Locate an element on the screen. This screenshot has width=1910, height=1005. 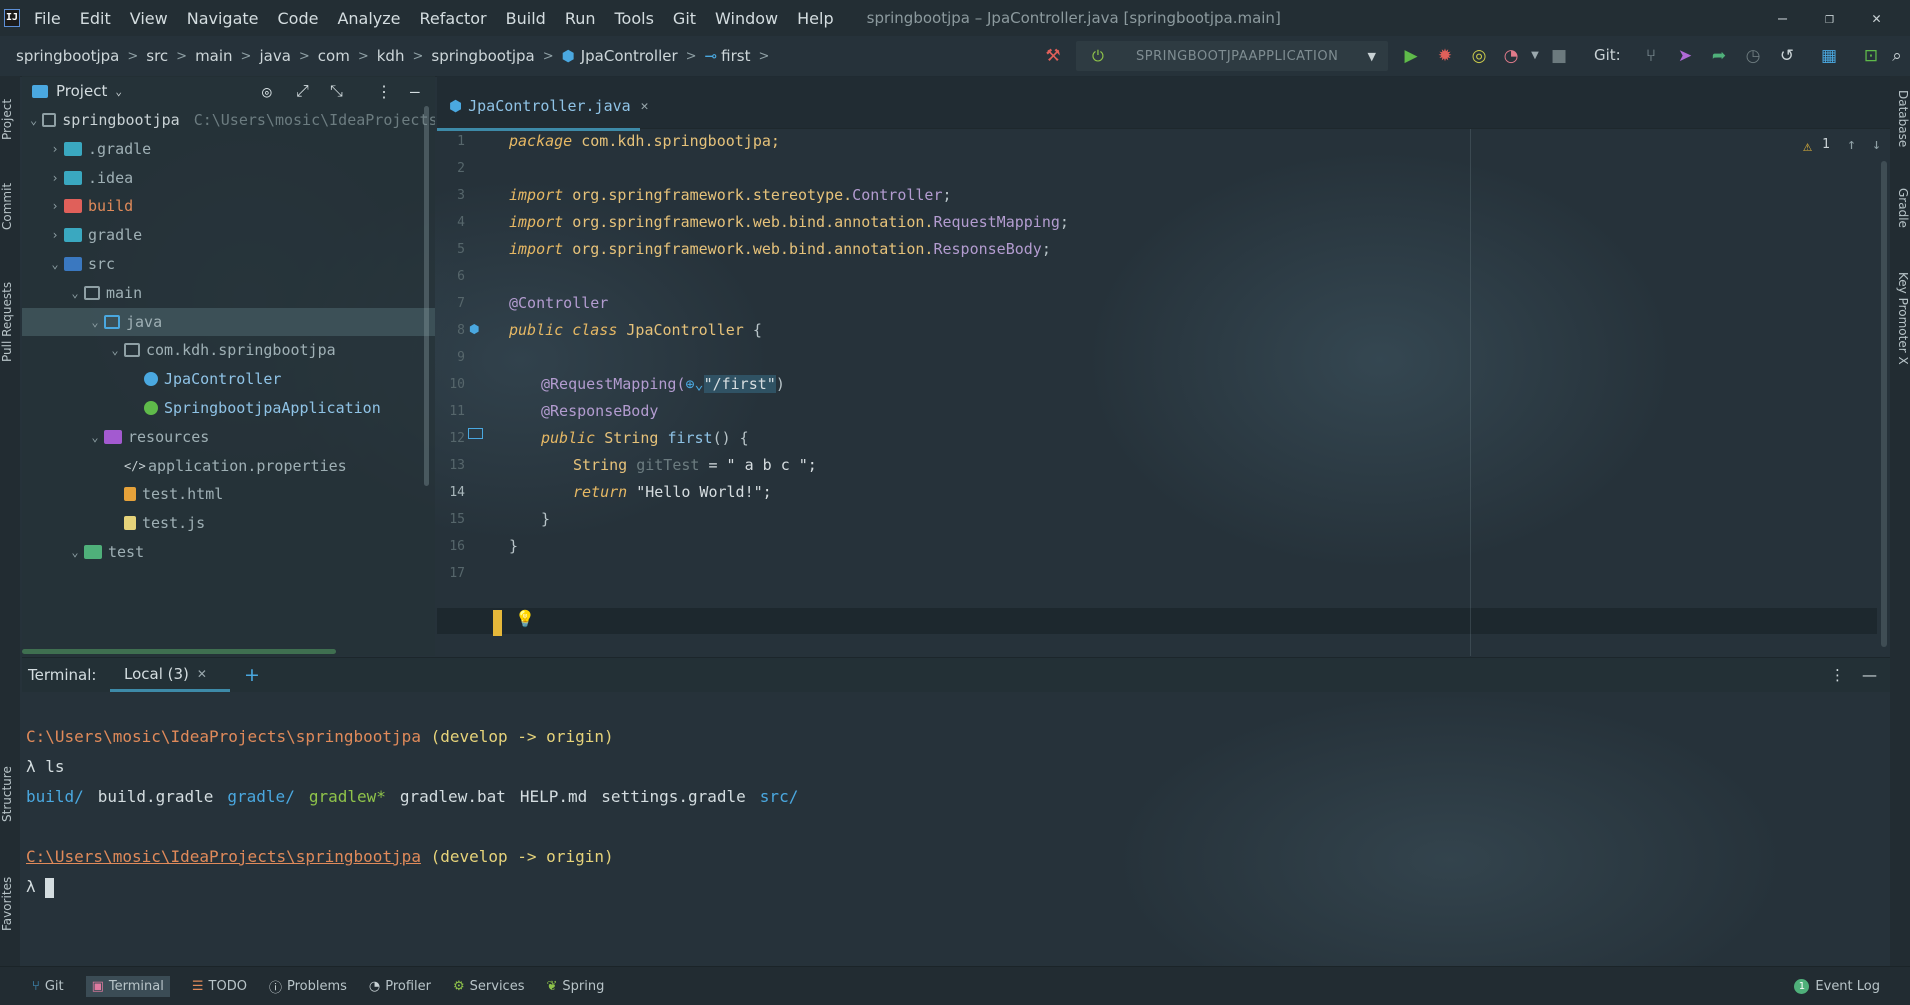
breadcrumb-src: src is located at coordinates (157, 56).